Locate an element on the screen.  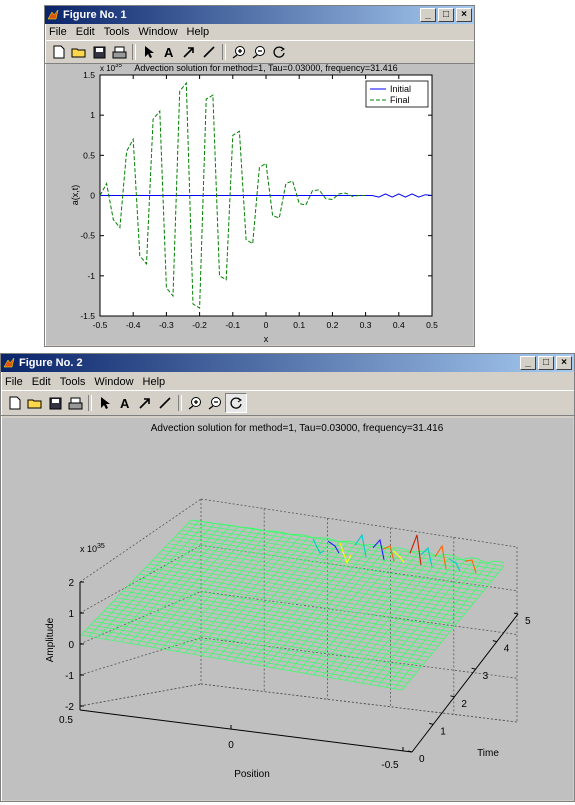
y-tick-label: -0.5 is located at coordinates (87, 236).